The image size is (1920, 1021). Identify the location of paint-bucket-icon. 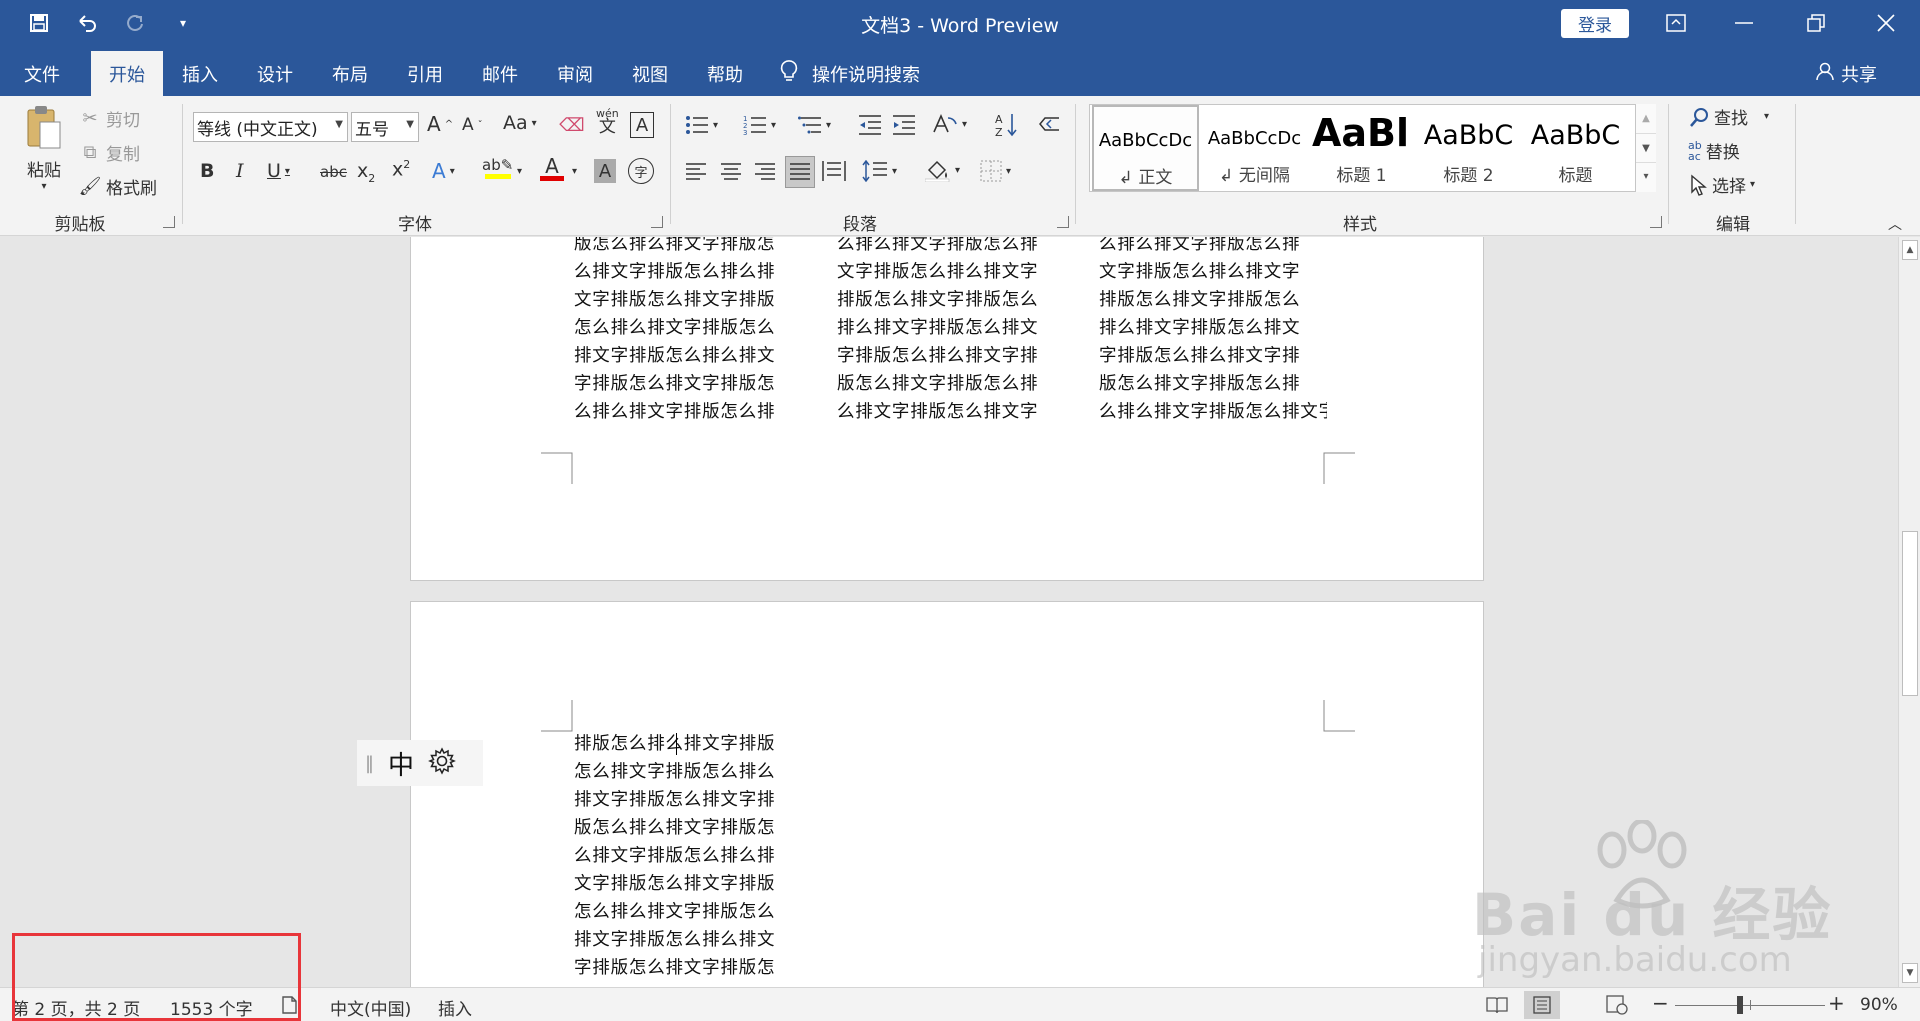
(937, 171).